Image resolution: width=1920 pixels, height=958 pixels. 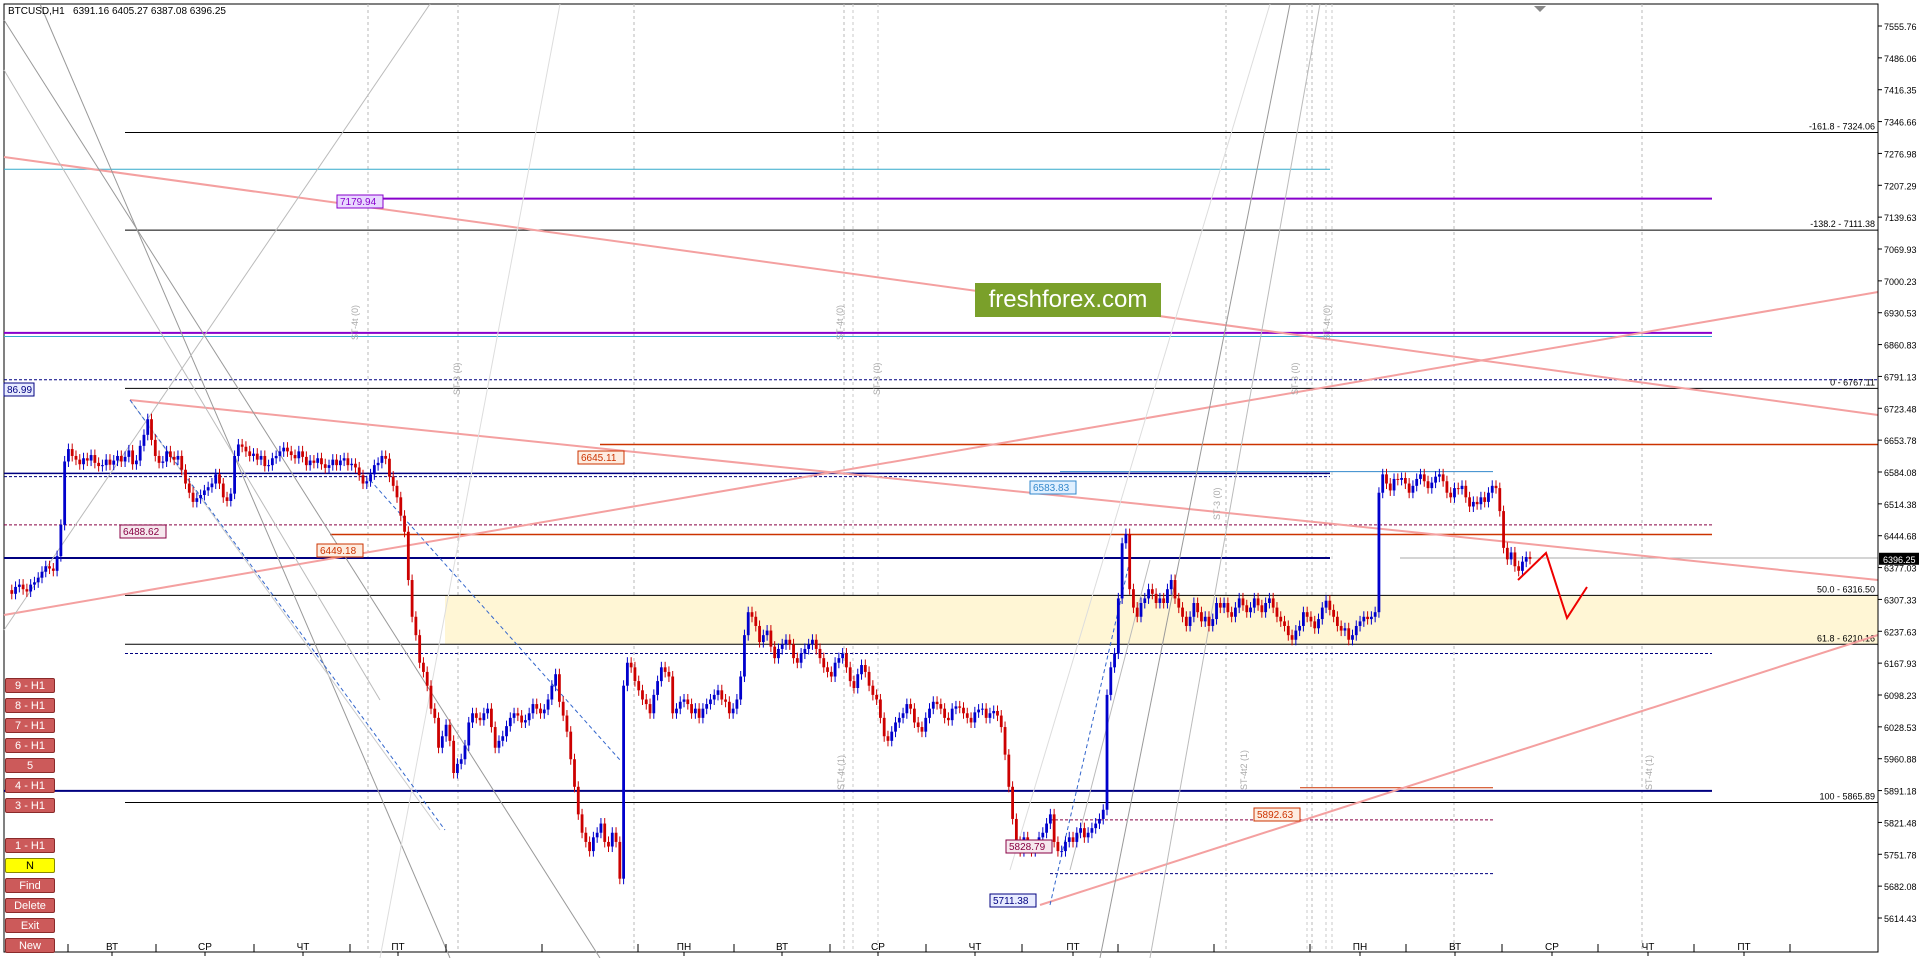 What do you see at coordinates (877, 378) in the screenshot?
I see `cycle-label: ST-3 (0)` at bounding box center [877, 378].